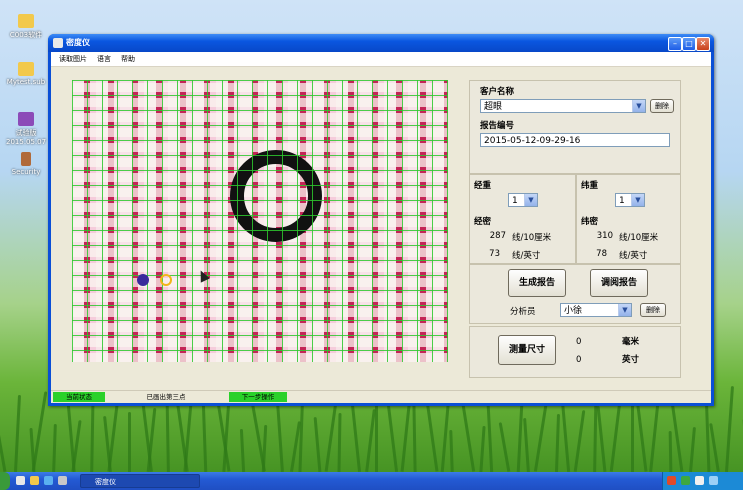 The width and height of the screenshot is (743, 490). Describe the element at coordinates (381, 43) in the screenshot. I see `title-bar: 密度仪 – □ ✕` at that location.